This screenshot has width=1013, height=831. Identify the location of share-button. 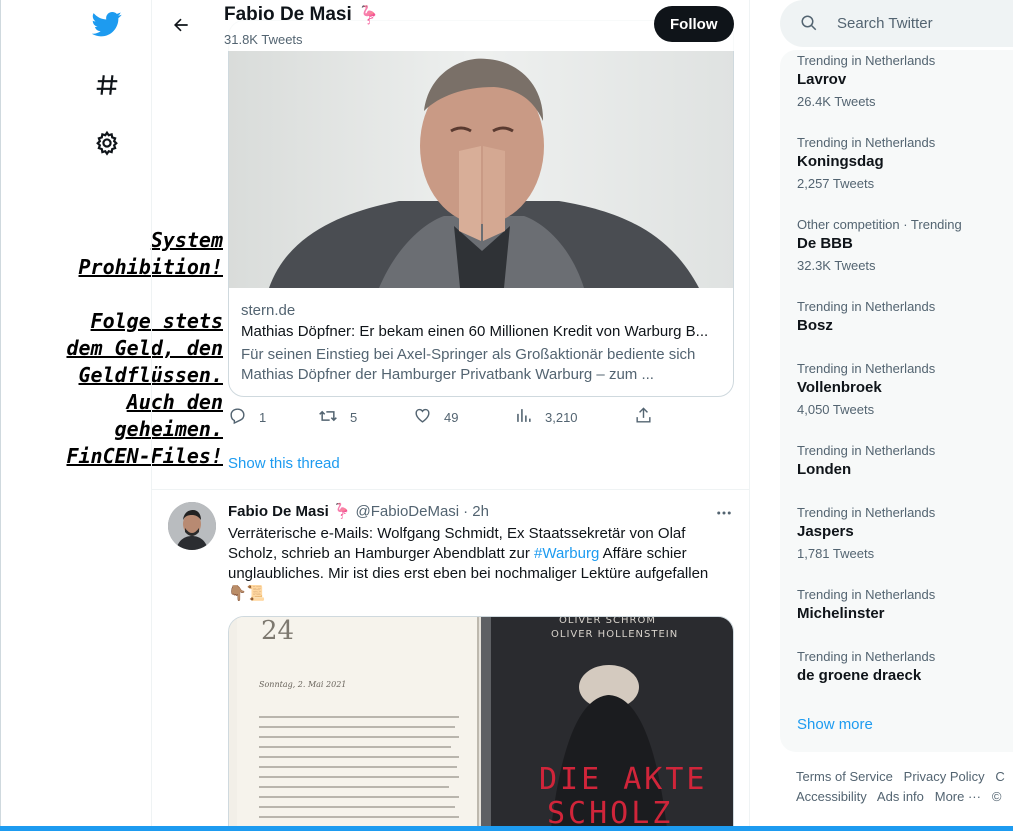
(643, 417).